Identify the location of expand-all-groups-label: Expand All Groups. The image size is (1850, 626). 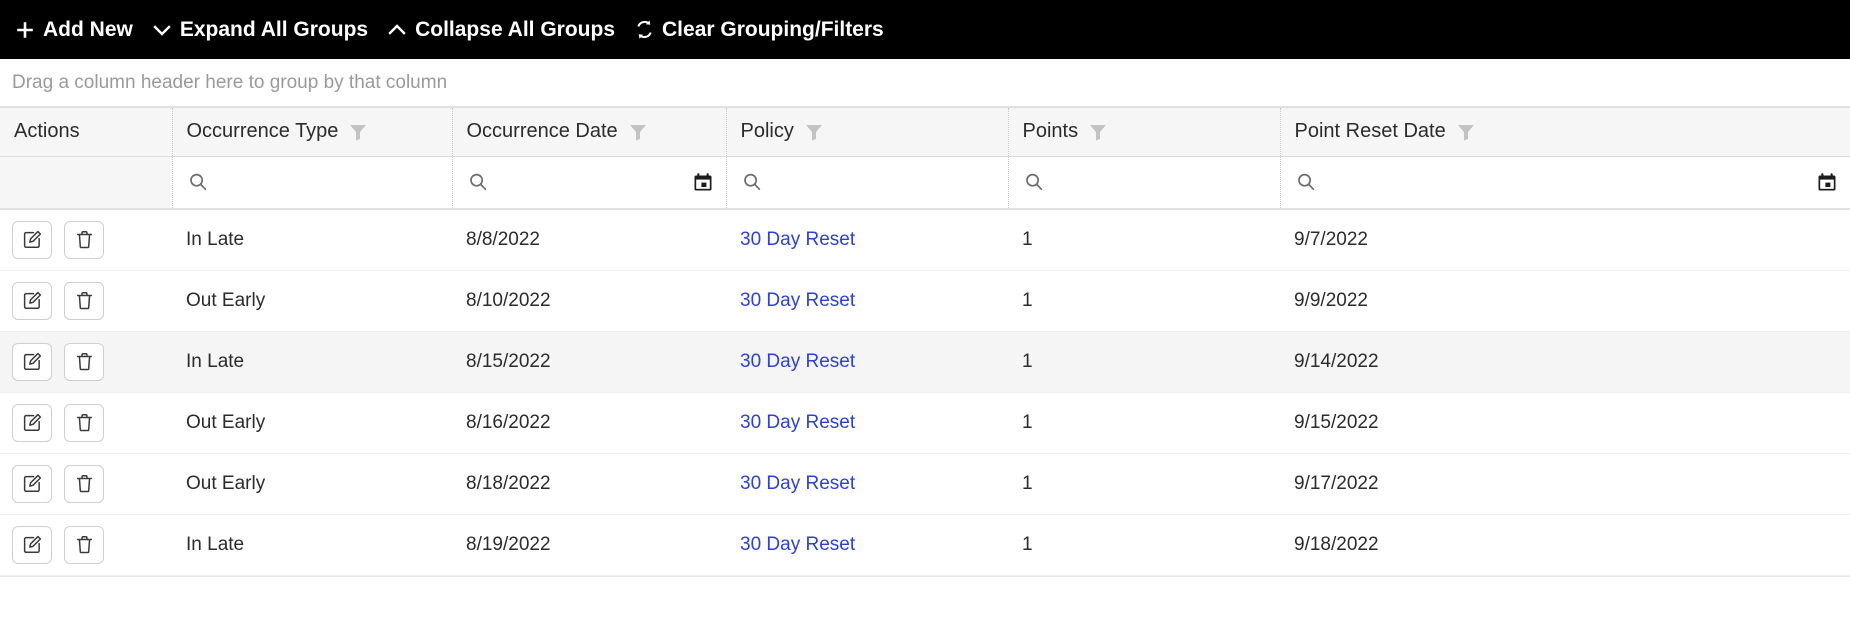
(274, 29).